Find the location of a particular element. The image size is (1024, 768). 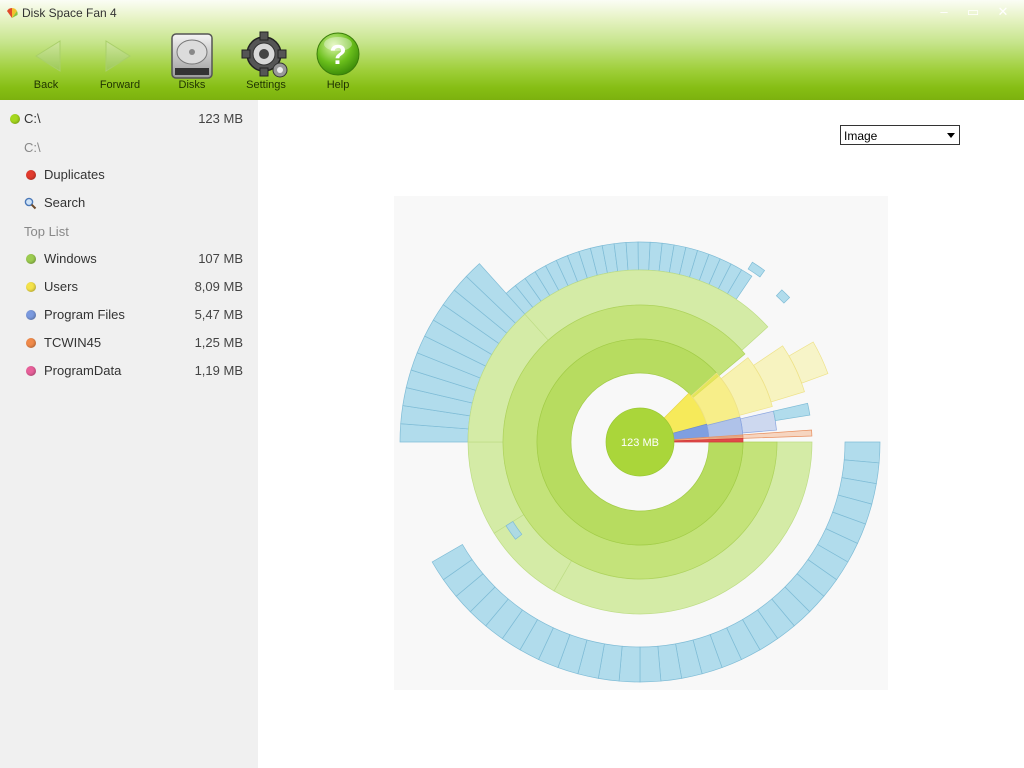

program-files-size: 5,47 MB is located at coordinates (218, 314).